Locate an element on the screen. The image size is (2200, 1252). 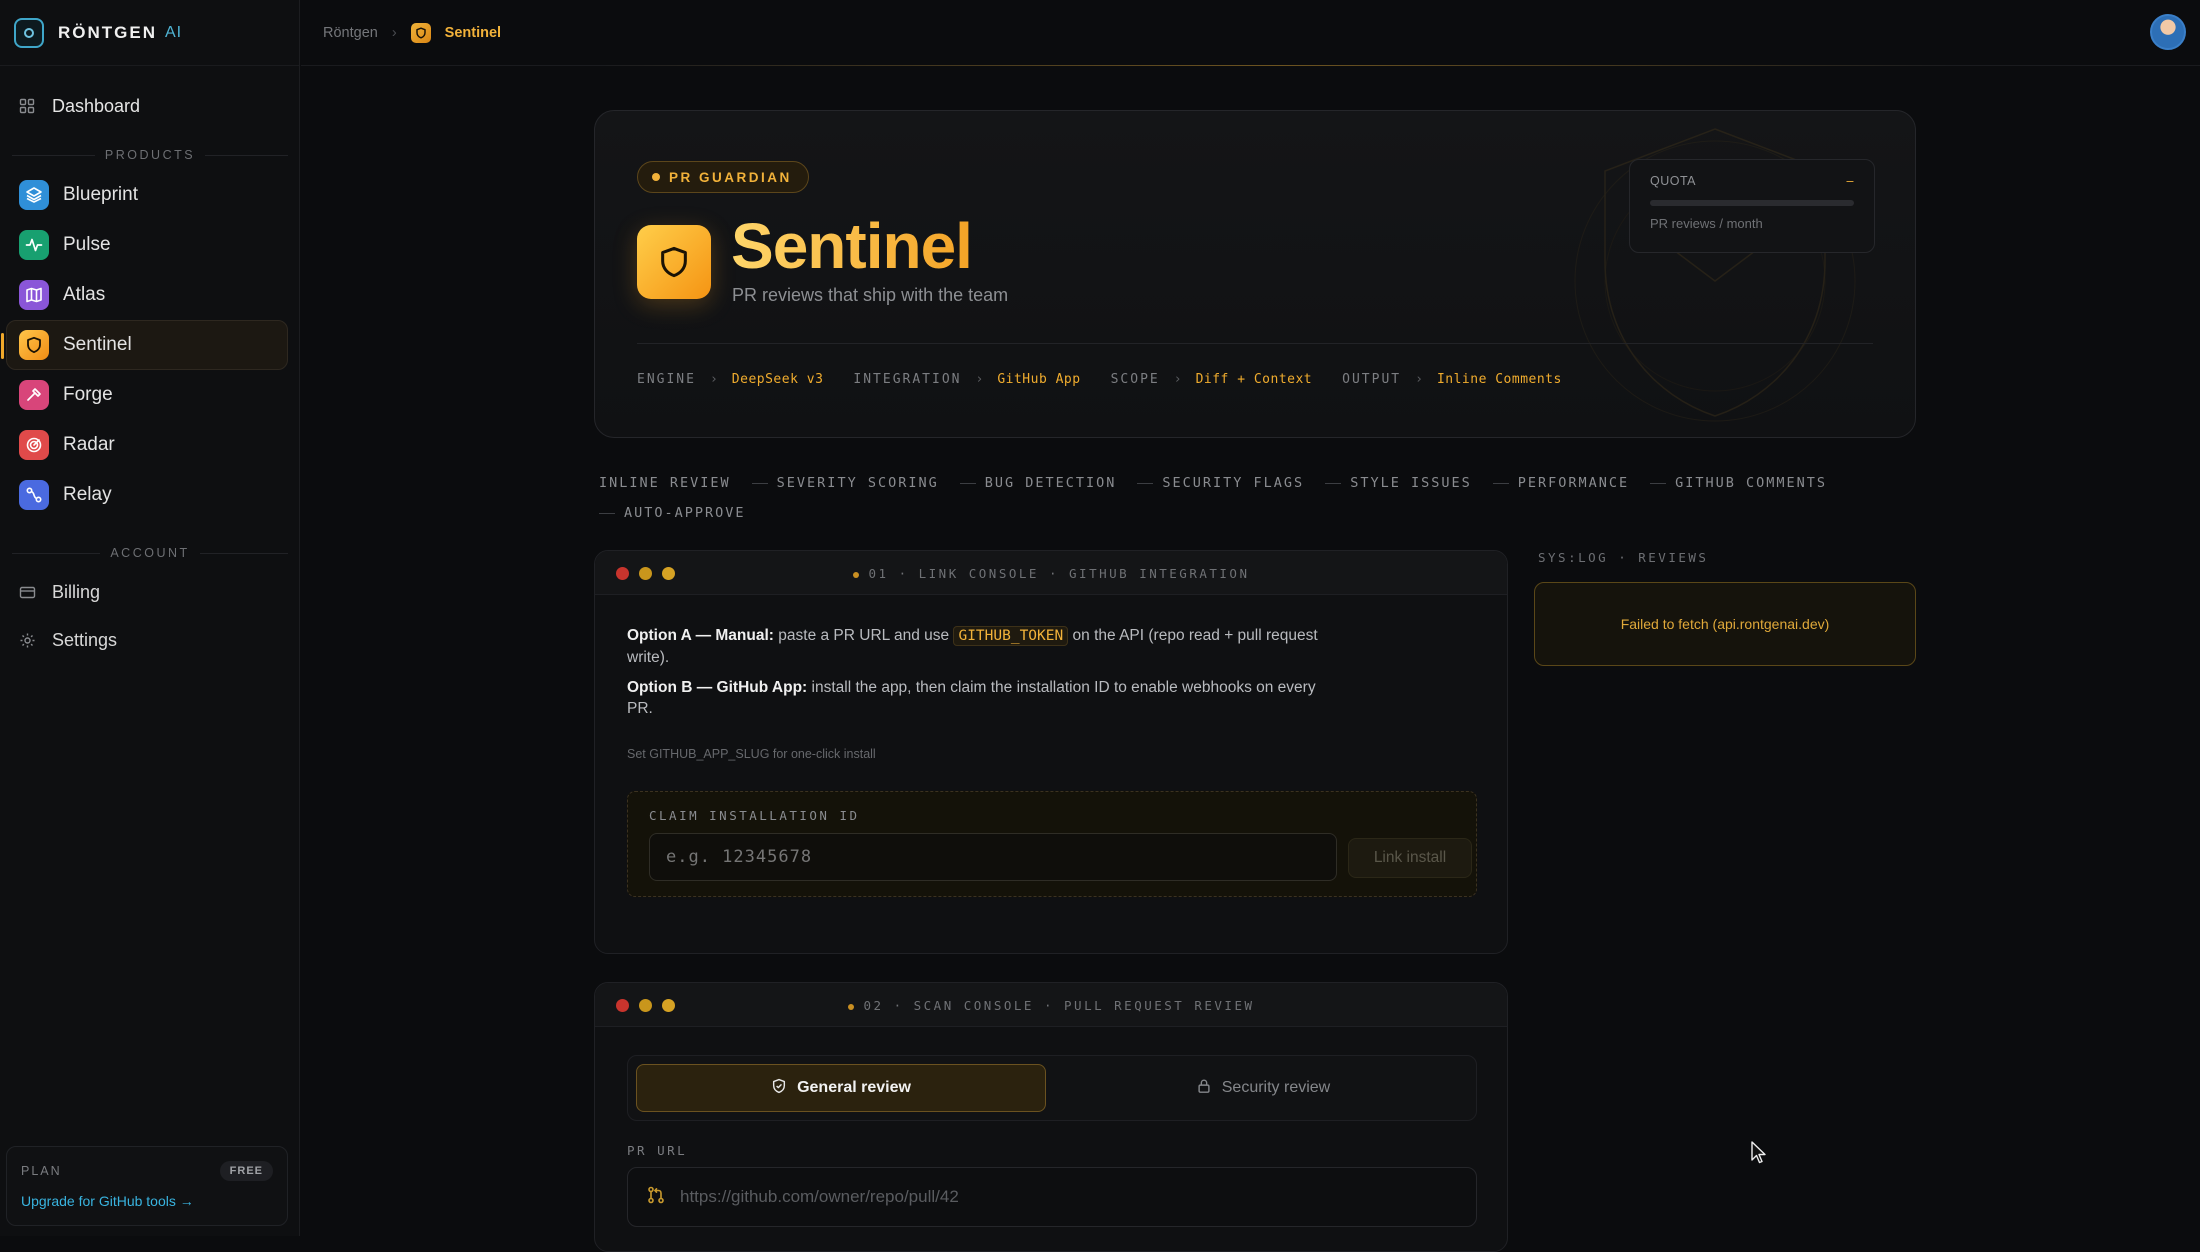
quota-card: QUOTA – PR reviews / month is located at coordinates (1752, 206).